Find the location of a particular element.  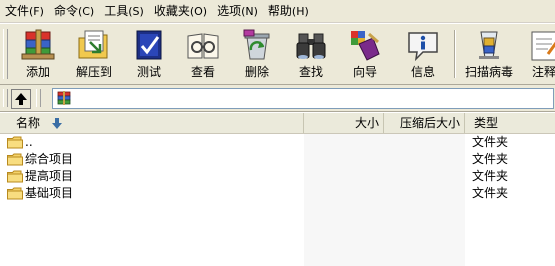

list-item: 基础项目 文件夹 is located at coordinates (277, 193).